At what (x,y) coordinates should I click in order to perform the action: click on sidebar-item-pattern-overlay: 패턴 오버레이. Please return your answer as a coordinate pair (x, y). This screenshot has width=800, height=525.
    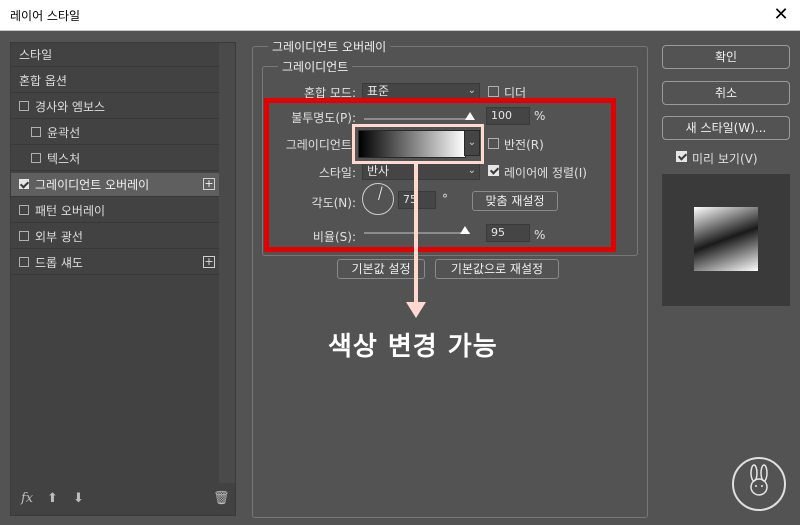
    Looking at the image, I should click on (115, 211).